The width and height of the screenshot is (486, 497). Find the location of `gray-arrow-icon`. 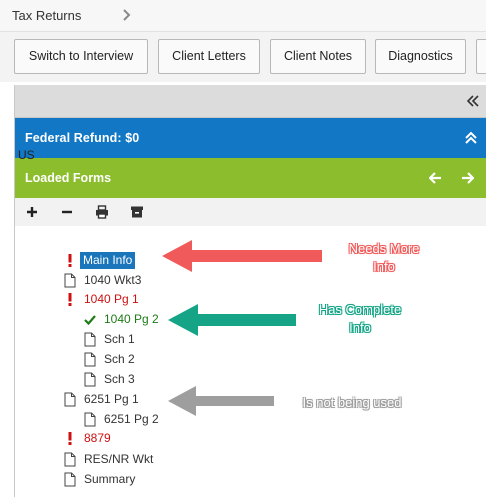

gray-arrow-icon is located at coordinates (221, 401).